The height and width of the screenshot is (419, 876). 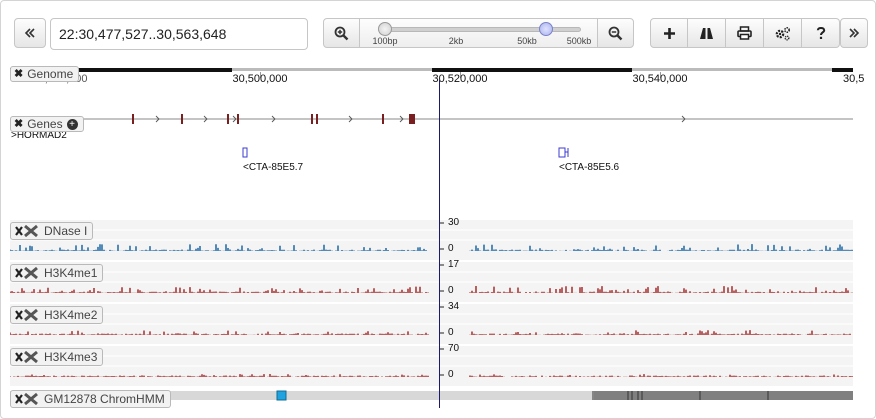 What do you see at coordinates (456, 41) in the screenshot?
I see `zoom-label-2kb: 2kb` at bounding box center [456, 41].